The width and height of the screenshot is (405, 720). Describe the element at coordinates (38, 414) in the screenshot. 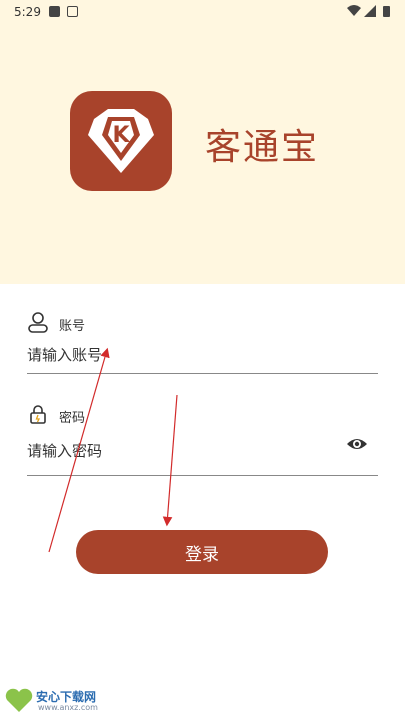

I see `lock-icon` at that location.